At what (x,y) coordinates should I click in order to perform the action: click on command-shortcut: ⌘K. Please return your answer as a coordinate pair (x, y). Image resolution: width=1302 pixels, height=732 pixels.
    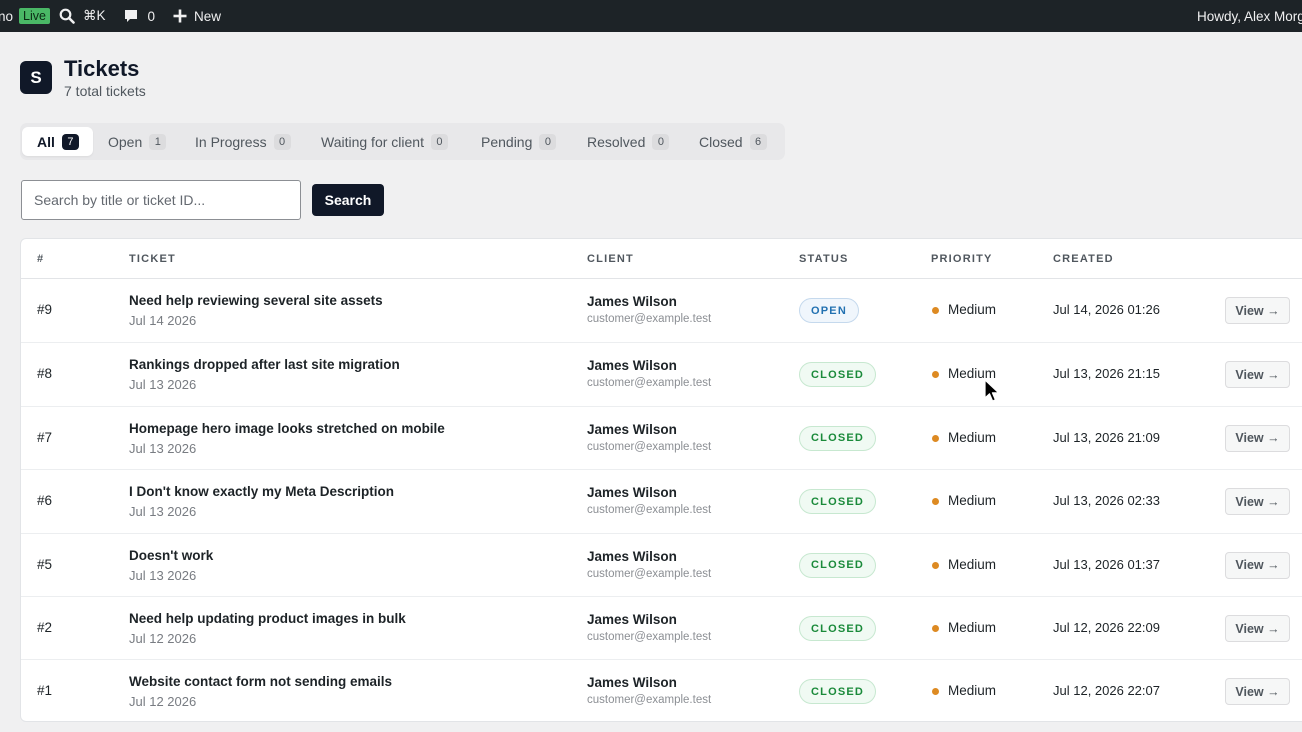
    Looking at the image, I should click on (94, 15).